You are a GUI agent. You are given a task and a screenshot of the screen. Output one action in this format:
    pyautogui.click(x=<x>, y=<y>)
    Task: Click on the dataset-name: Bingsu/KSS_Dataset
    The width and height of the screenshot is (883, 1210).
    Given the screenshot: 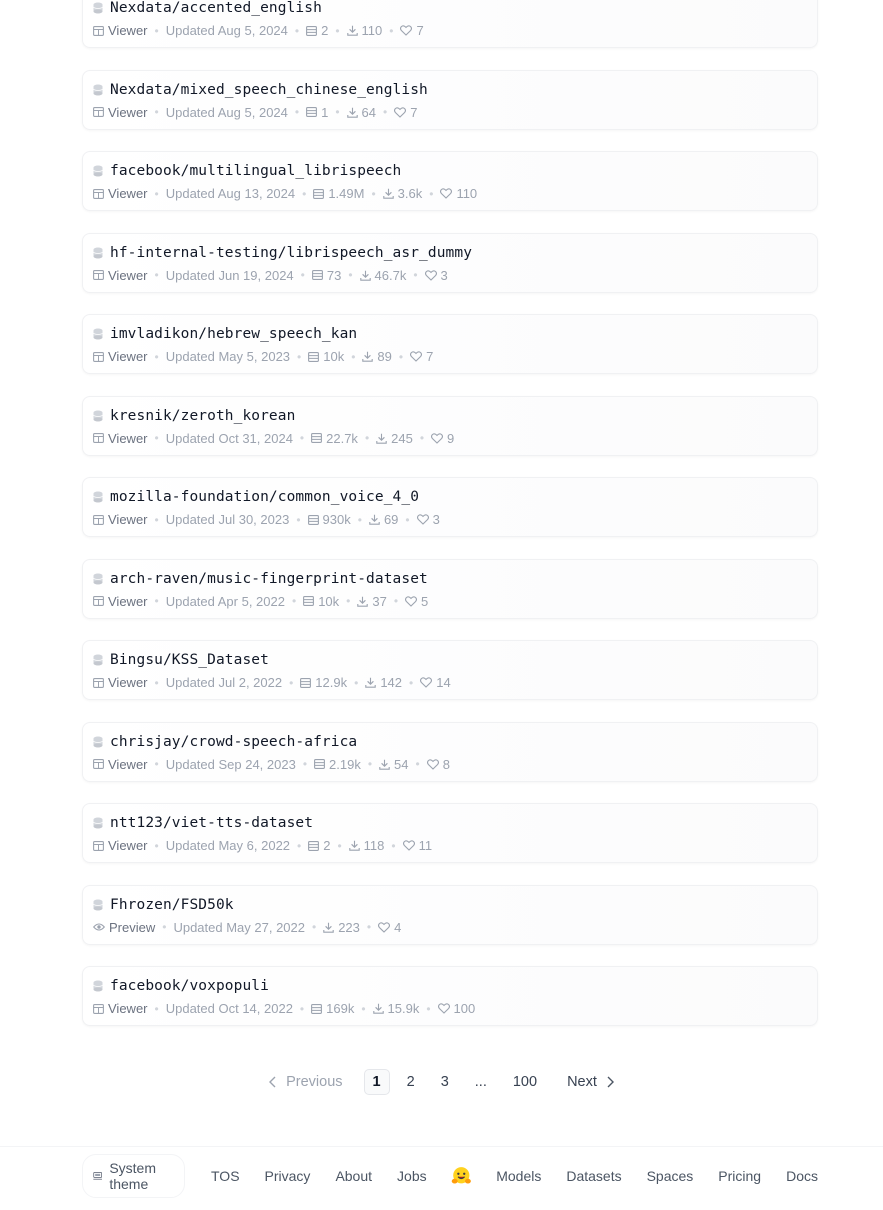 What is the action you would take?
    pyautogui.click(x=189, y=660)
    